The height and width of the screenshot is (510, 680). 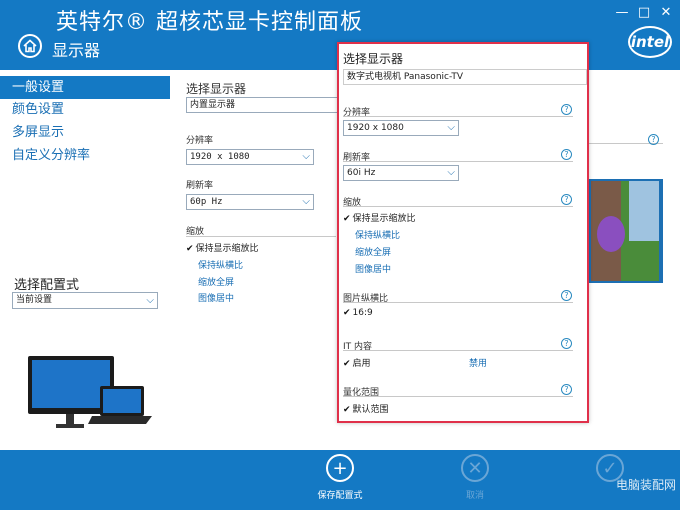 I want to click on close-icon: ✕, so click(x=666, y=12).